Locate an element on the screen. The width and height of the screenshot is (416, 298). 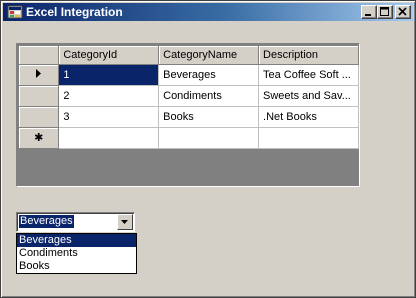
cell-new-categoryname is located at coordinates (209, 137).